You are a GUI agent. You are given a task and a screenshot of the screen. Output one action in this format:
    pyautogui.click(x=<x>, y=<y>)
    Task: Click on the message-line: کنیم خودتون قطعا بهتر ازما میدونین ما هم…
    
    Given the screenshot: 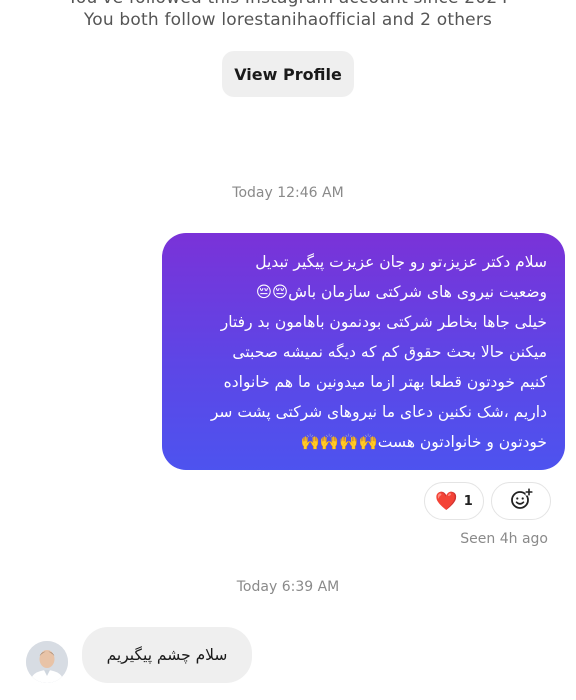 What is the action you would take?
    pyautogui.click(x=385, y=382)
    